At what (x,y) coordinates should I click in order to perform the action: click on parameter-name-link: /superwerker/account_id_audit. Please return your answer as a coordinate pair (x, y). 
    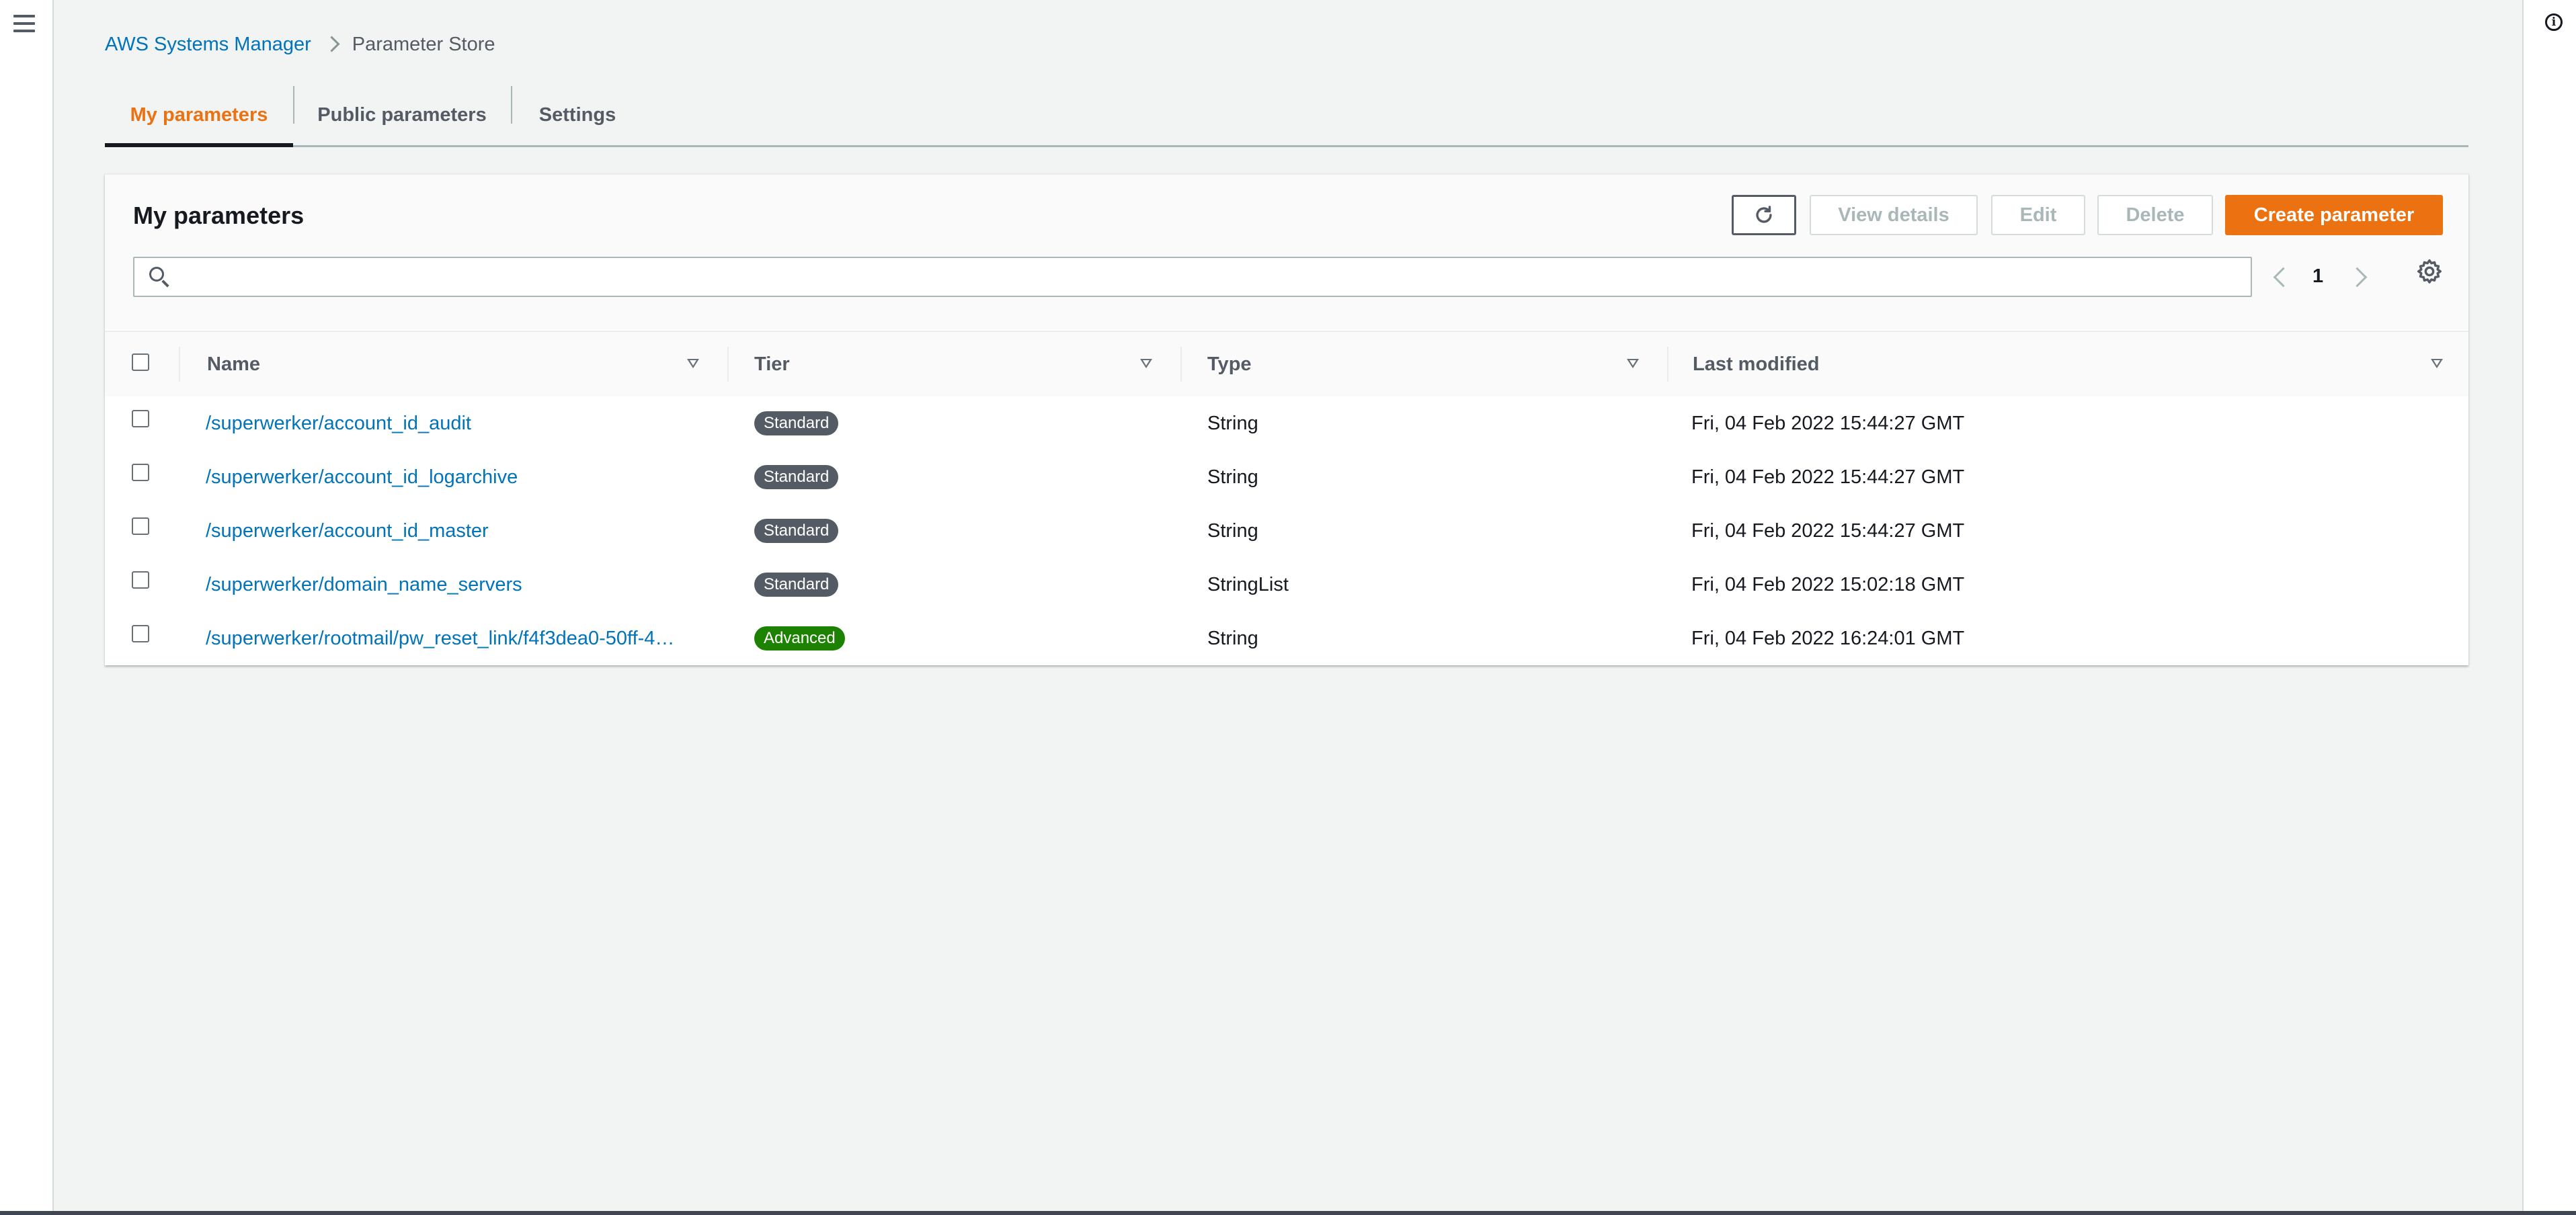
    Looking at the image, I should click on (441, 423).